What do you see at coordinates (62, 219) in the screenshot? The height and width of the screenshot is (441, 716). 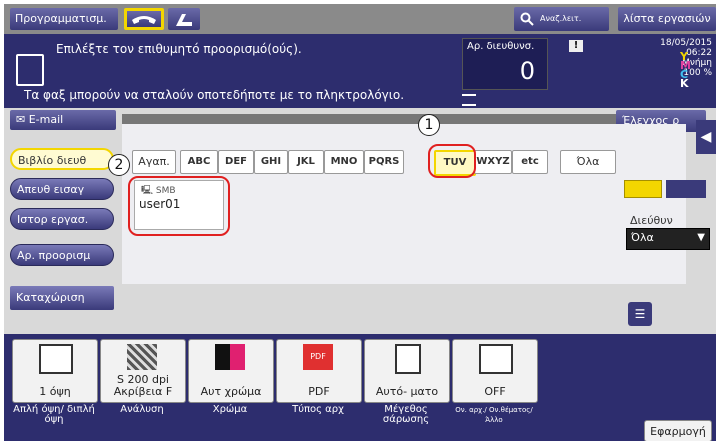 I see `nav-job-history: Ιστορ εργασ.` at bounding box center [62, 219].